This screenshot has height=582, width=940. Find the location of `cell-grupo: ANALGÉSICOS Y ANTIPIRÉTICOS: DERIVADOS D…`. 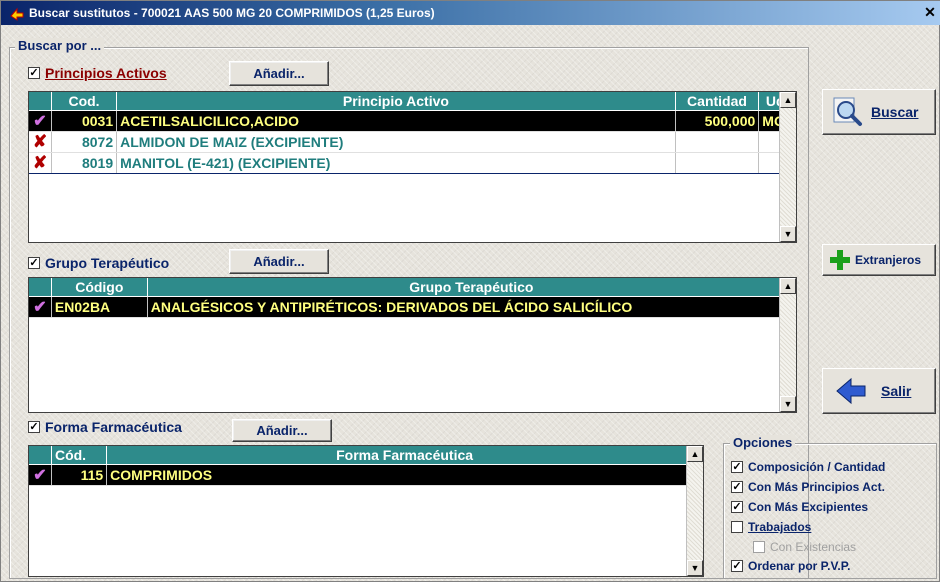

cell-grupo: ANALGÉSICOS Y ANTIPIRÉTICOS: DERIVADOS D… is located at coordinates (471, 307).